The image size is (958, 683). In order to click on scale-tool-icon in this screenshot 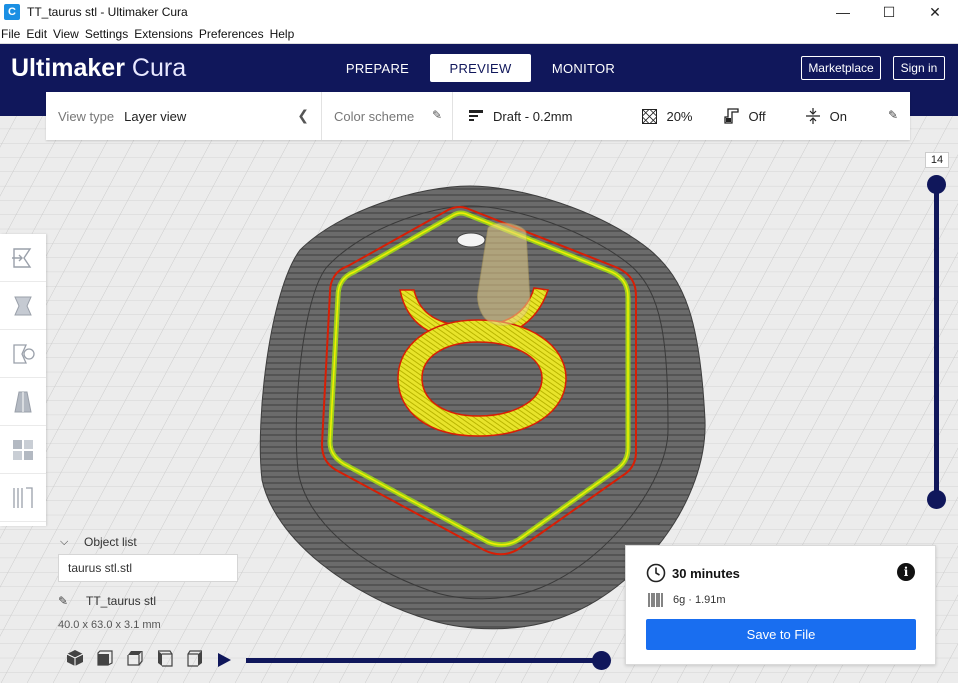, I will do `click(23, 305)`.